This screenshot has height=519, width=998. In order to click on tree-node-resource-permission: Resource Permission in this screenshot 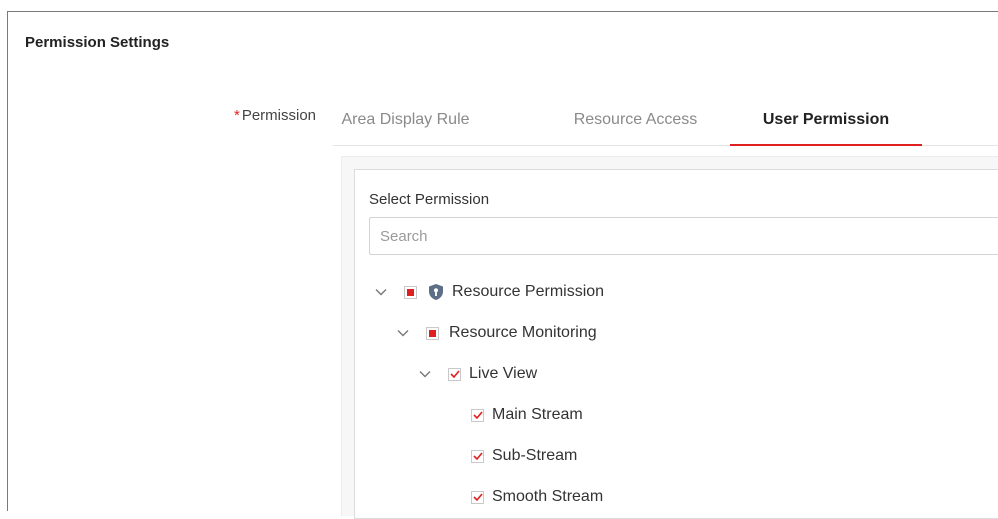, I will do `click(489, 292)`.